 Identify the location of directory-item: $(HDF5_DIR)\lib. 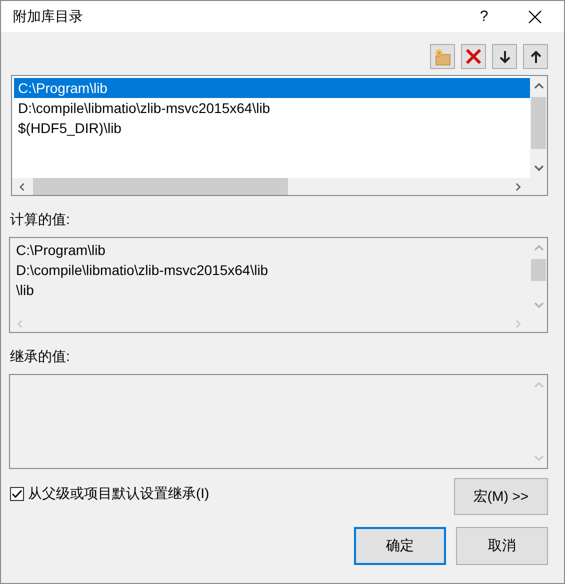
(272, 128).